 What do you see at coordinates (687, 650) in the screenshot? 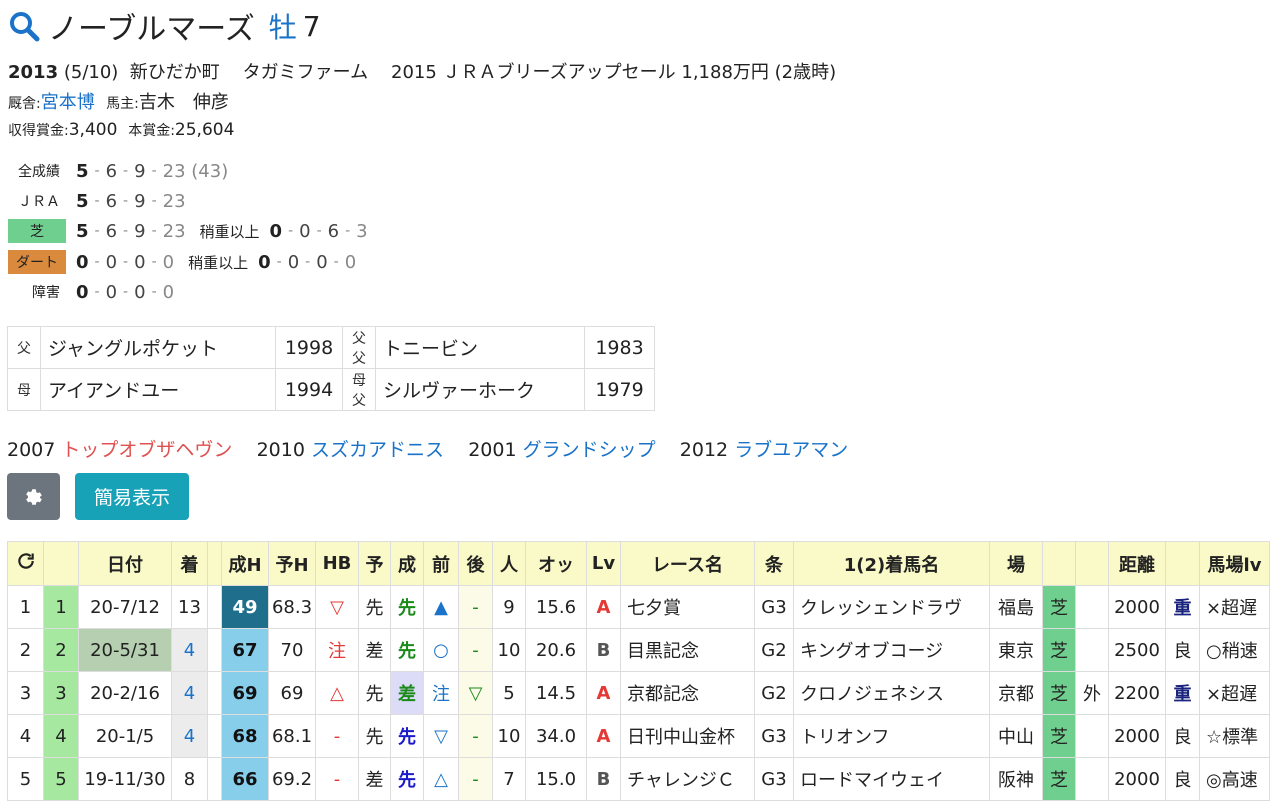
I see `race-name: 目黒記念` at bounding box center [687, 650].